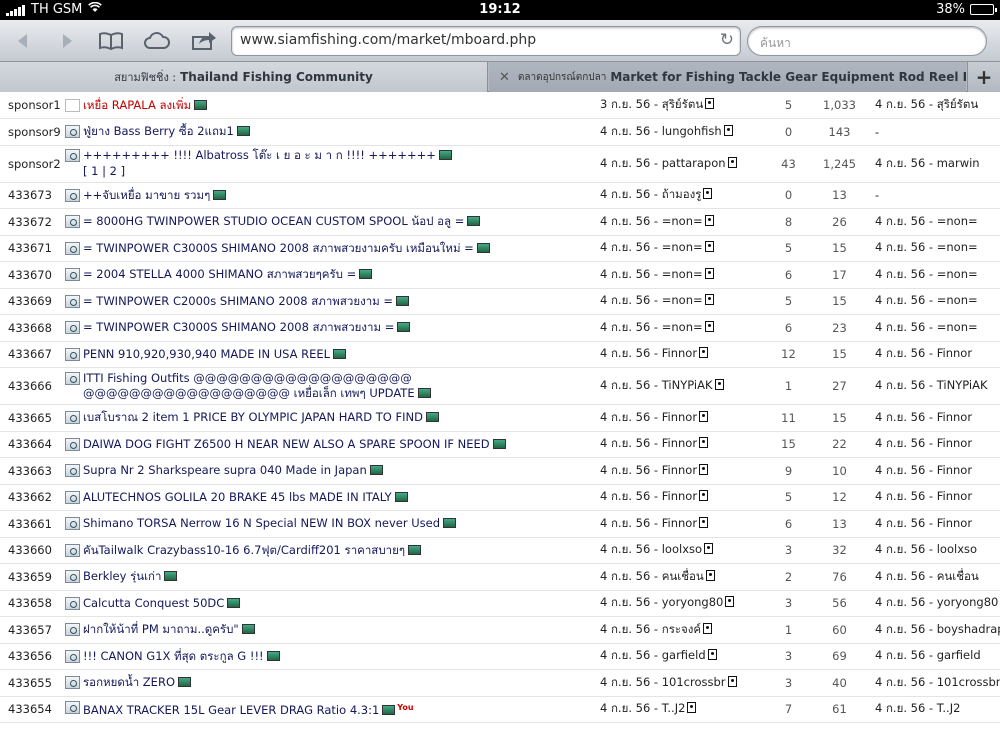 The height and width of the screenshot is (750, 1000). What do you see at coordinates (983, 77) in the screenshot?
I see `new-tab-plus-icon: +` at bounding box center [983, 77].